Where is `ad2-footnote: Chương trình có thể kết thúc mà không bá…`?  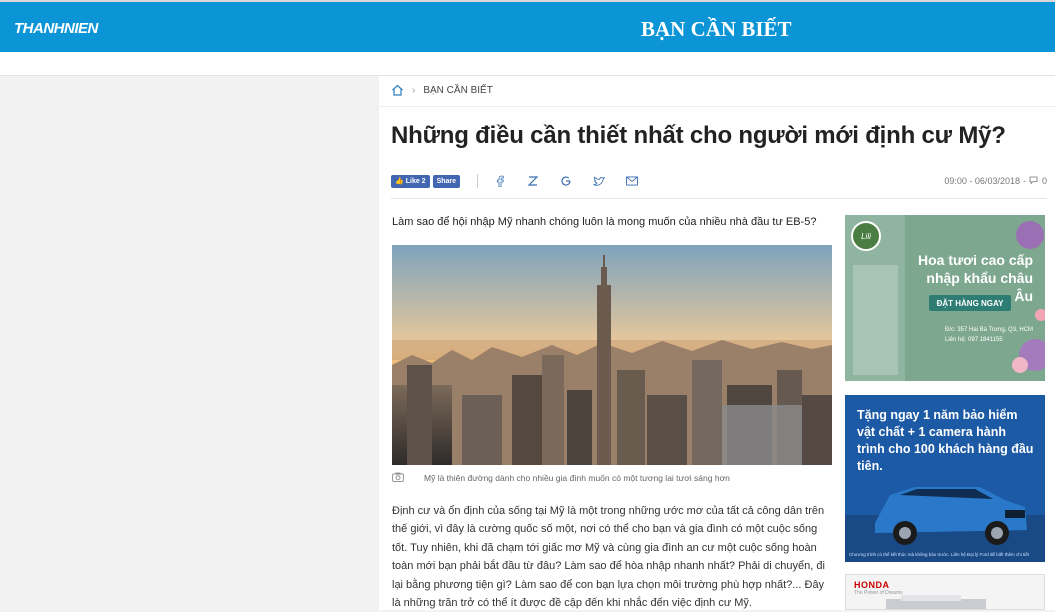 ad2-footnote: Chương trình có thể kết thúc mà không bá… is located at coordinates (939, 554).